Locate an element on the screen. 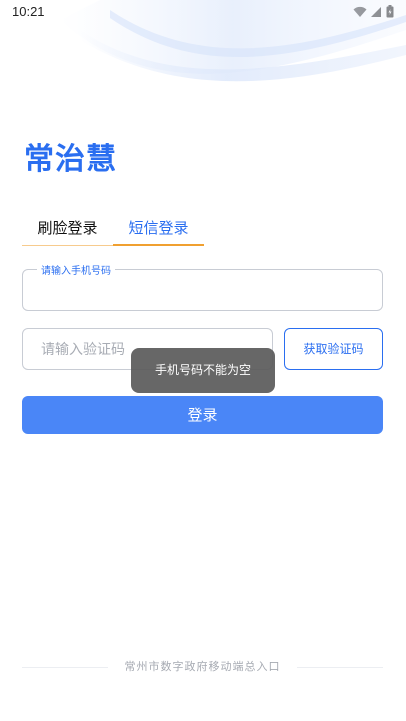 This screenshot has width=406, height=721. login-tabs: 刷脸登录 短信登录 is located at coordinates (113, 229).